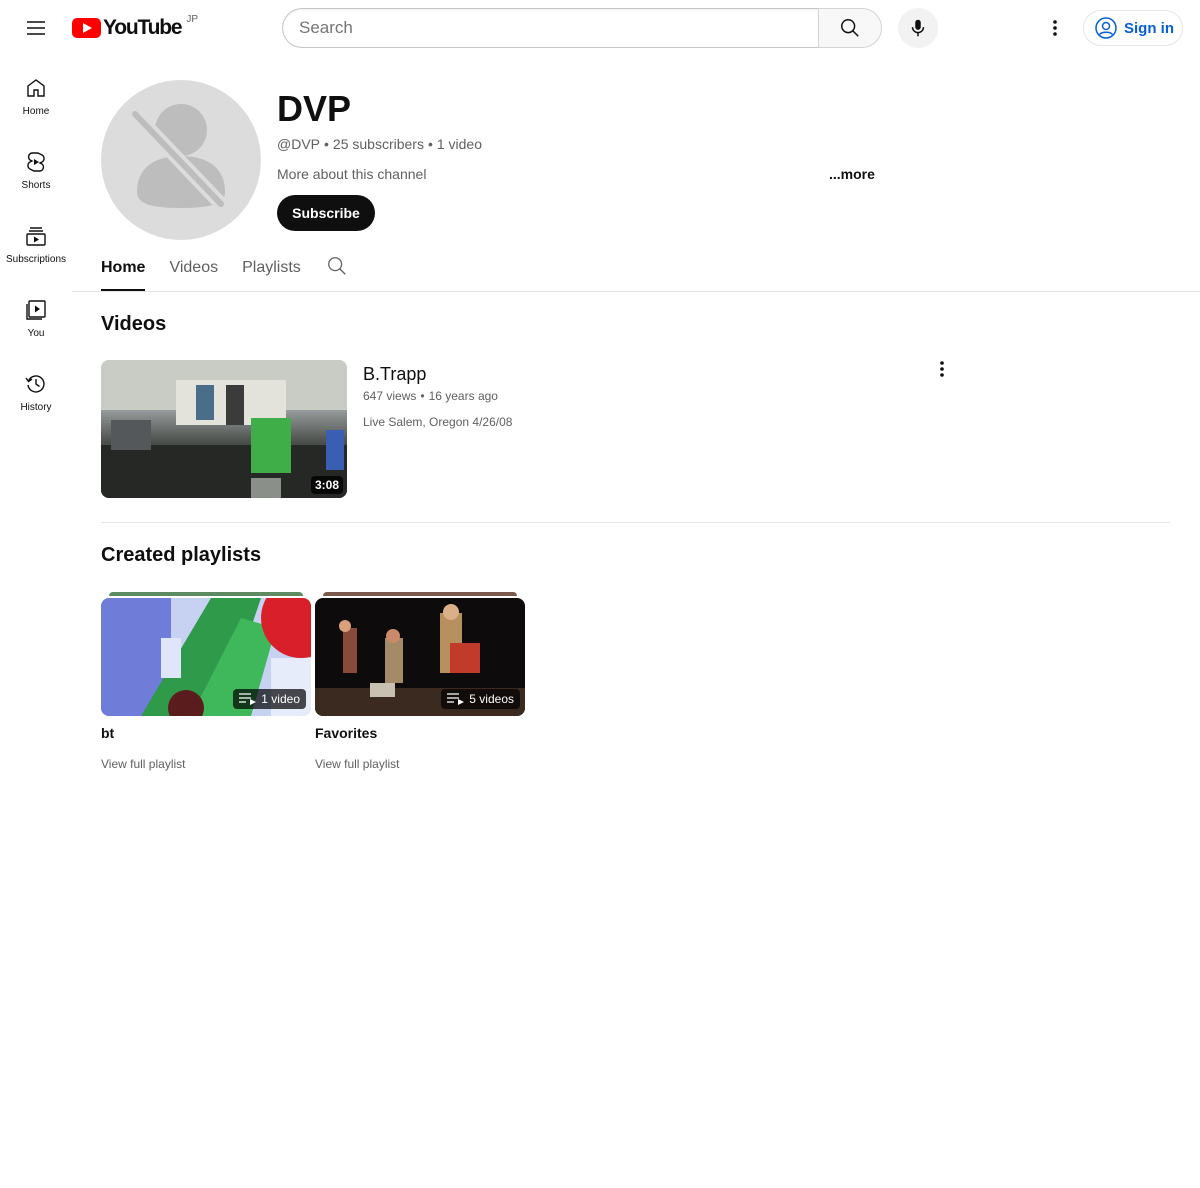  I want to click on channel-avatar, so click(181, 160).